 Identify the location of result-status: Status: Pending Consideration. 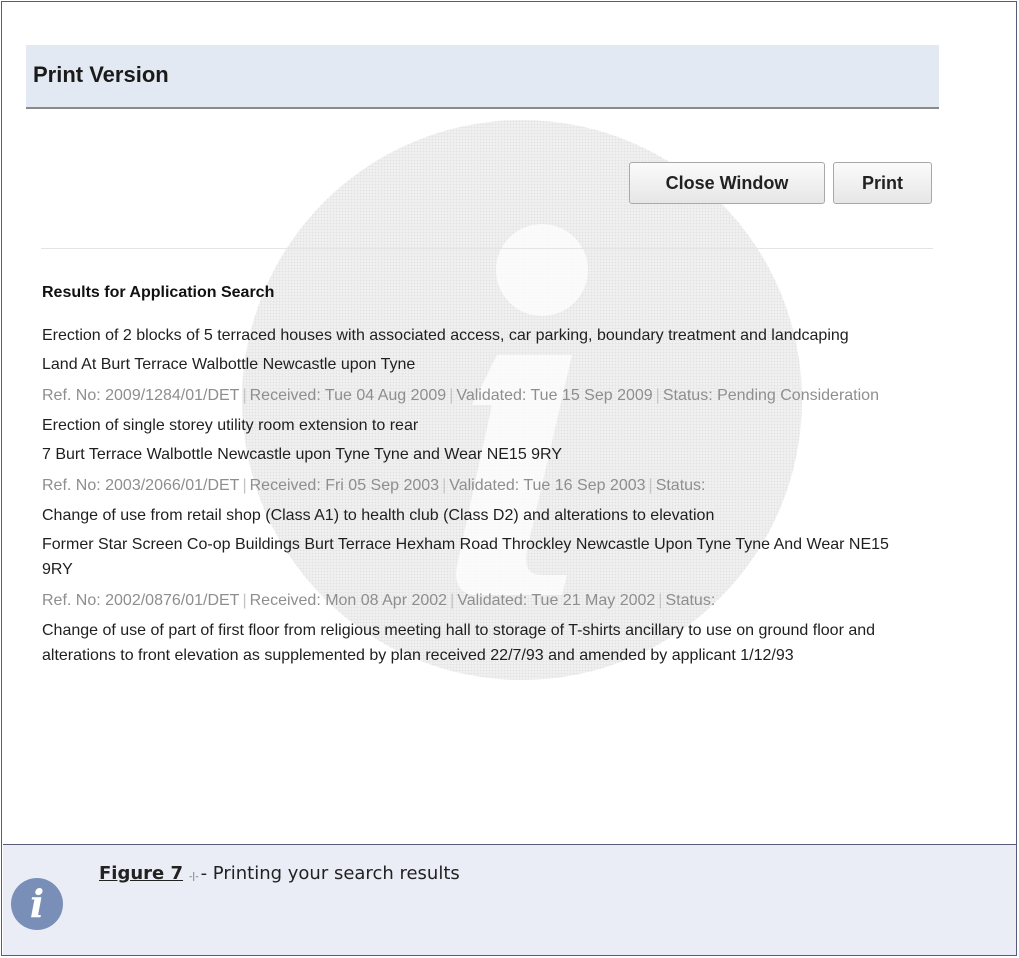
(770, 395).